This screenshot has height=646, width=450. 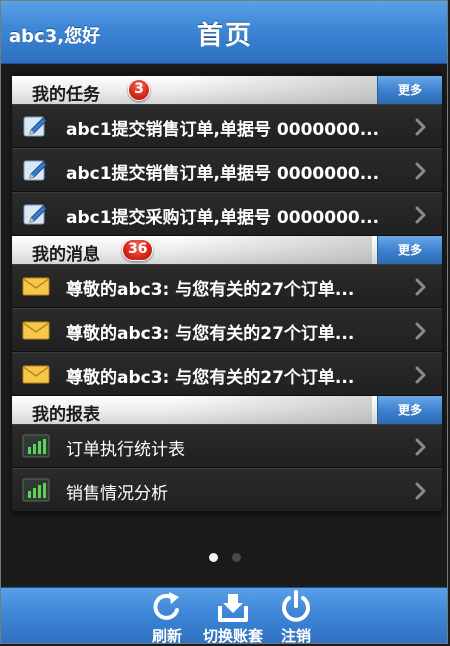 What do you see at coordinates (139, 90) in the screenshot?
I see `tasks-count-badge: 3` at bounding box center [139, 90].